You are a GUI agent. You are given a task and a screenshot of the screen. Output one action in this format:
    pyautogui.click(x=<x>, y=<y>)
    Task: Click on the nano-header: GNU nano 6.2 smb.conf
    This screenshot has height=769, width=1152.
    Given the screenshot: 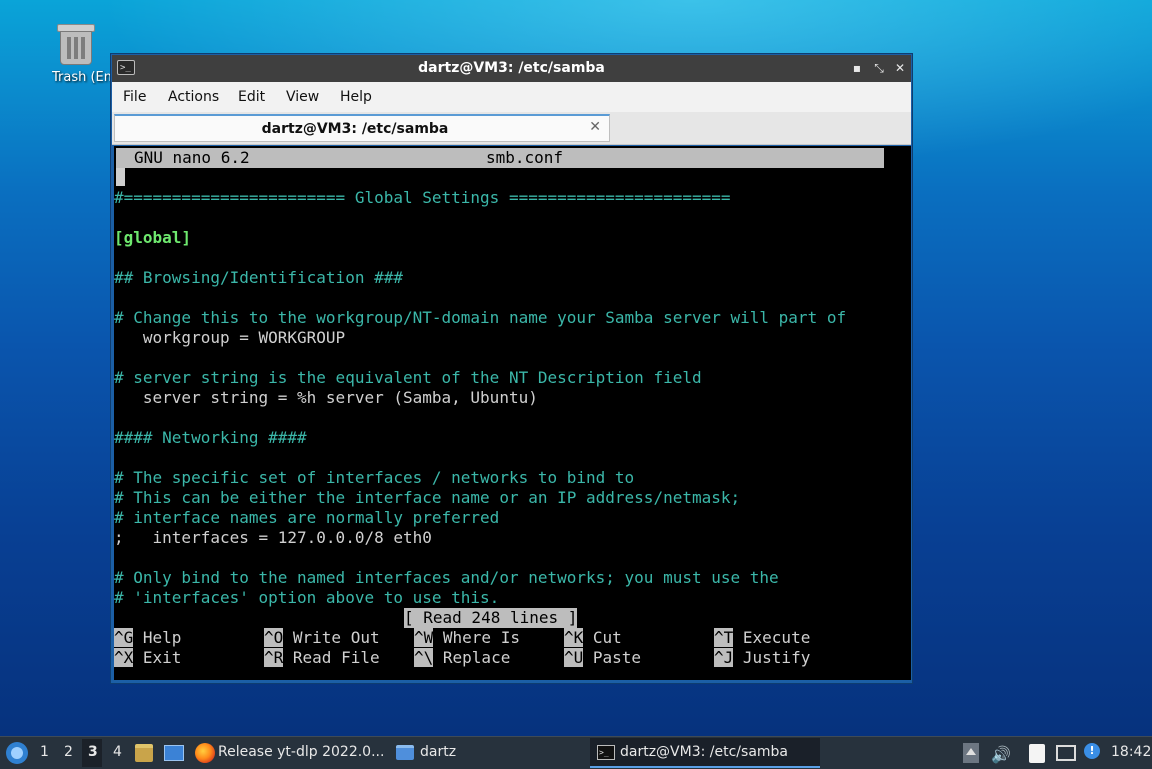 What is the action you would take?
    pyautogui.click(x=500, y=158)
    